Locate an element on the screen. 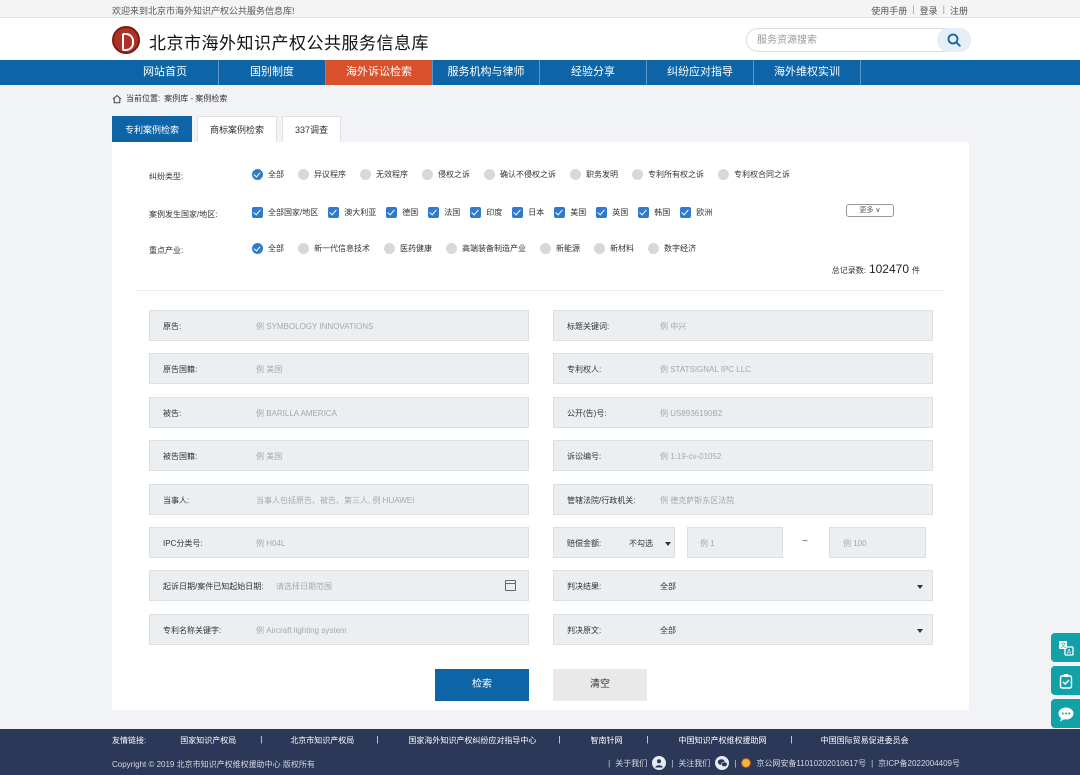  friend-link: 北京市知识产权局 is located at coordinates (322, 740).